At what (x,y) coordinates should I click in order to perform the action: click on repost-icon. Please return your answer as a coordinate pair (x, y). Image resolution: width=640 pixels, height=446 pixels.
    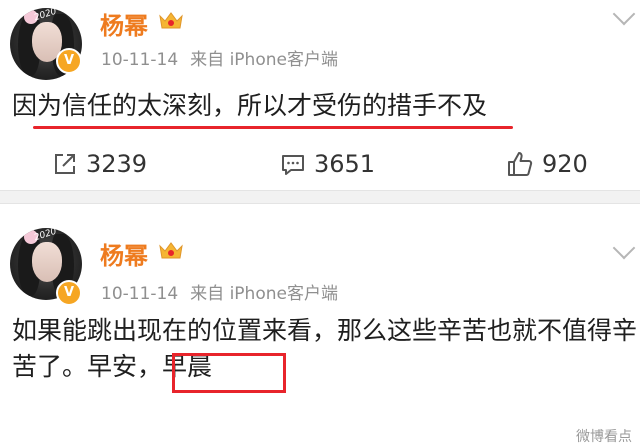
    Looking at the image, I should click on (65, 164).